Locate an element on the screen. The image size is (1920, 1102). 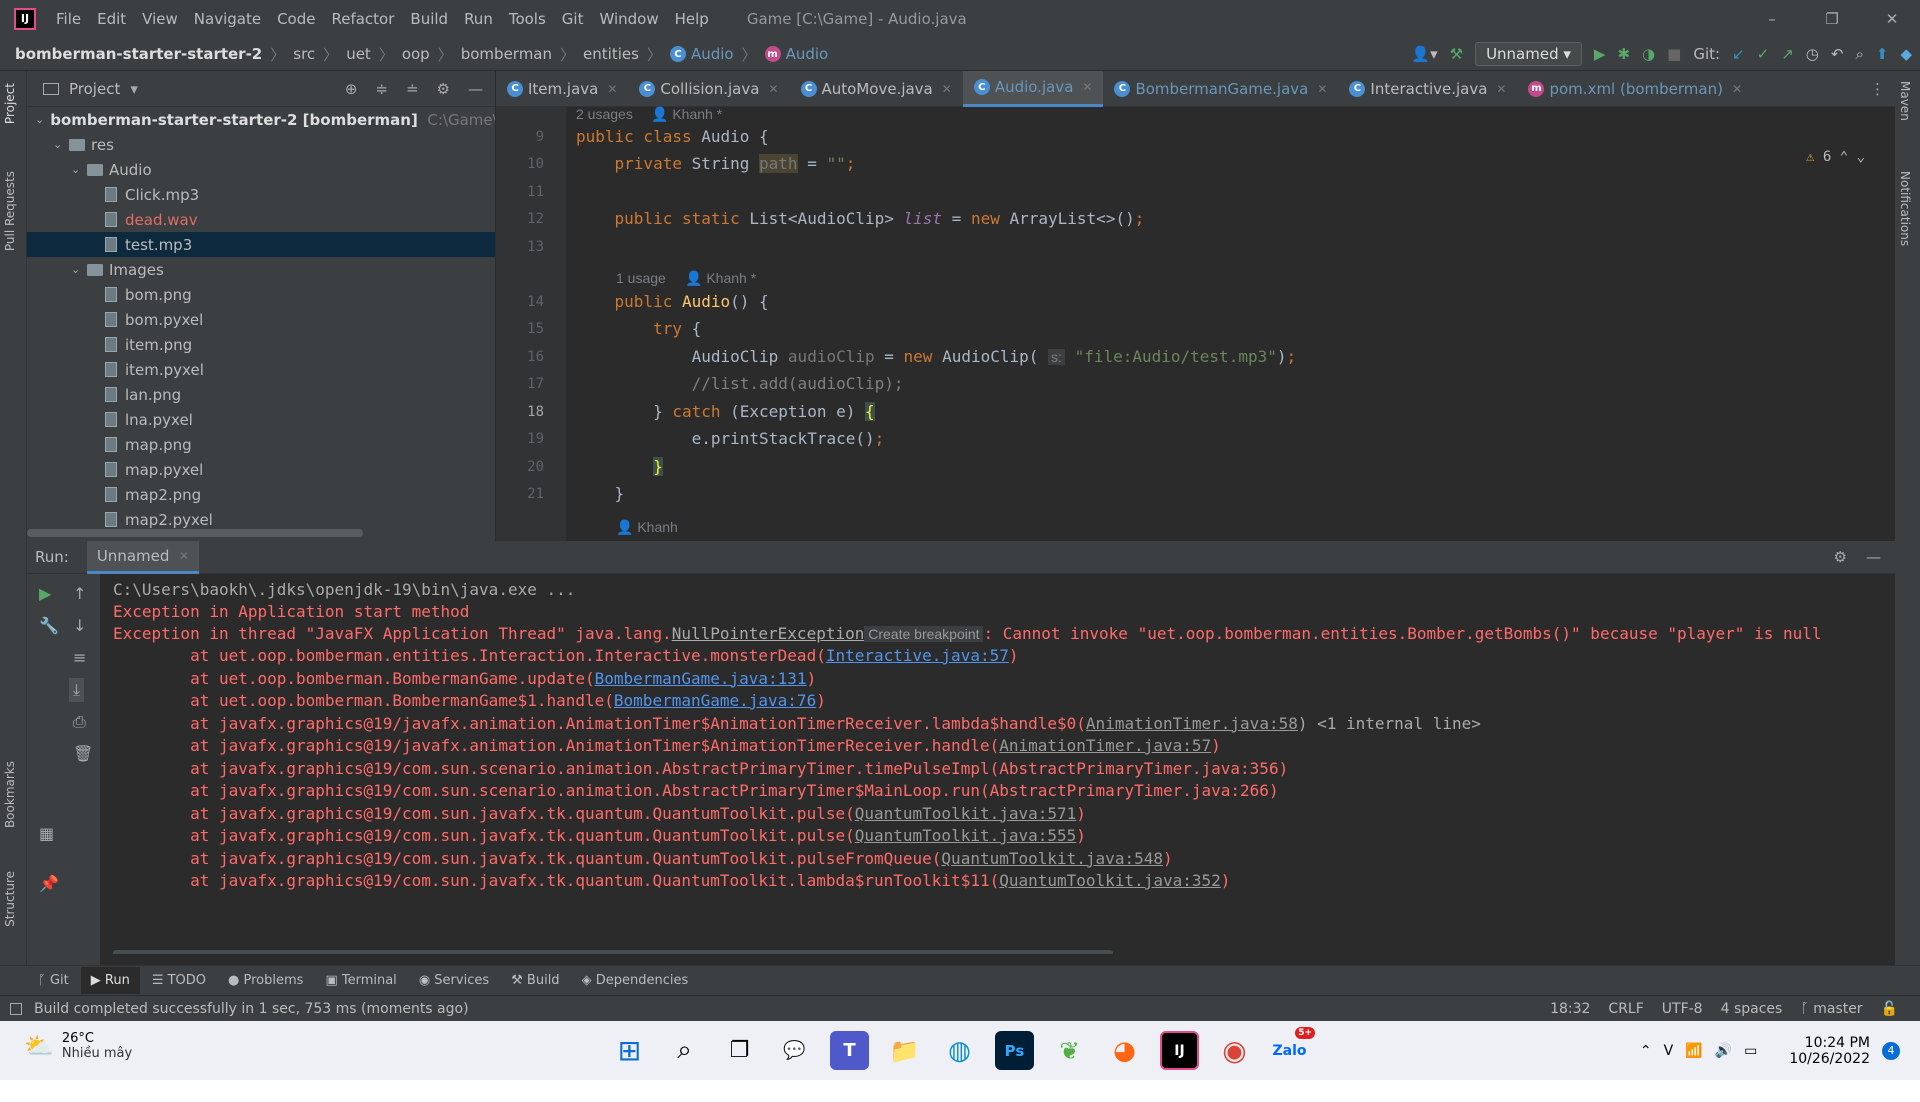
expand-all-icon: ≑ is located at coordinates (381, 89).